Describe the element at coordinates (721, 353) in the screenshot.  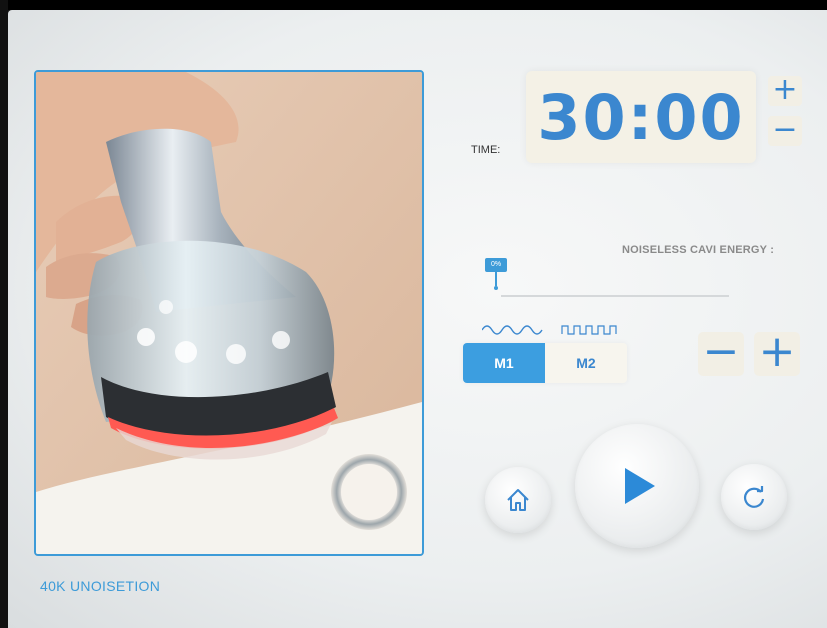
I see `energy-decrease-button: −` at that location.